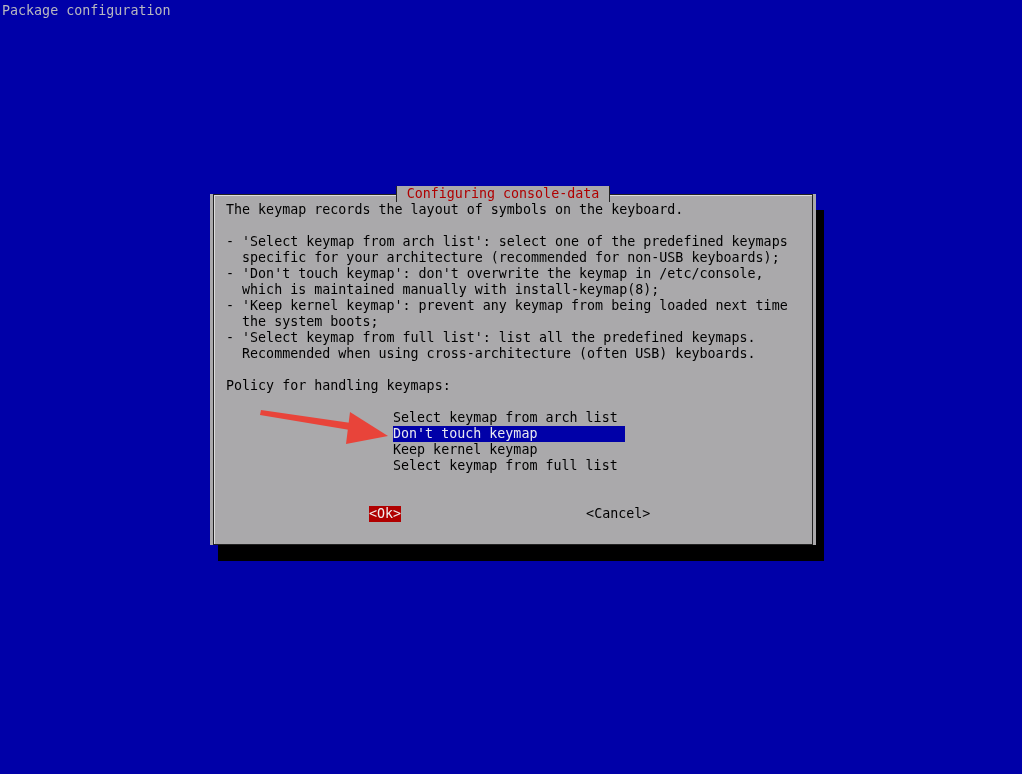 Image resolution: width=1022 pixels, height=774 pixels. What do you see at coordinates (509, 418) in the screenshot?
I see `menu-option: Select keymap from arch list` at bounding box center [509, 418].